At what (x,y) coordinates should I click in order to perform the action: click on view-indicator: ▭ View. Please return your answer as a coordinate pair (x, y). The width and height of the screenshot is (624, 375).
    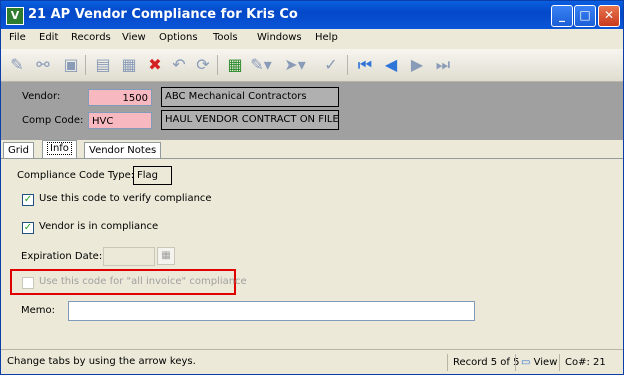
    Looking at the image, I should click on (537, 362).